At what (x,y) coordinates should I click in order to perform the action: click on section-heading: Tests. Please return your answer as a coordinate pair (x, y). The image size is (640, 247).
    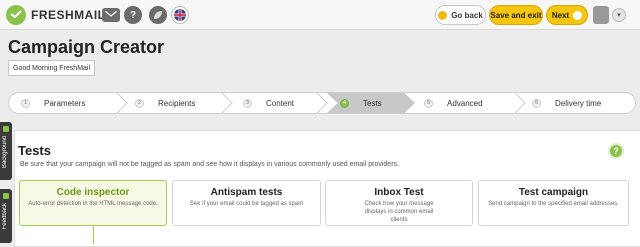
    Looking at the image, I should click on (34, 150).